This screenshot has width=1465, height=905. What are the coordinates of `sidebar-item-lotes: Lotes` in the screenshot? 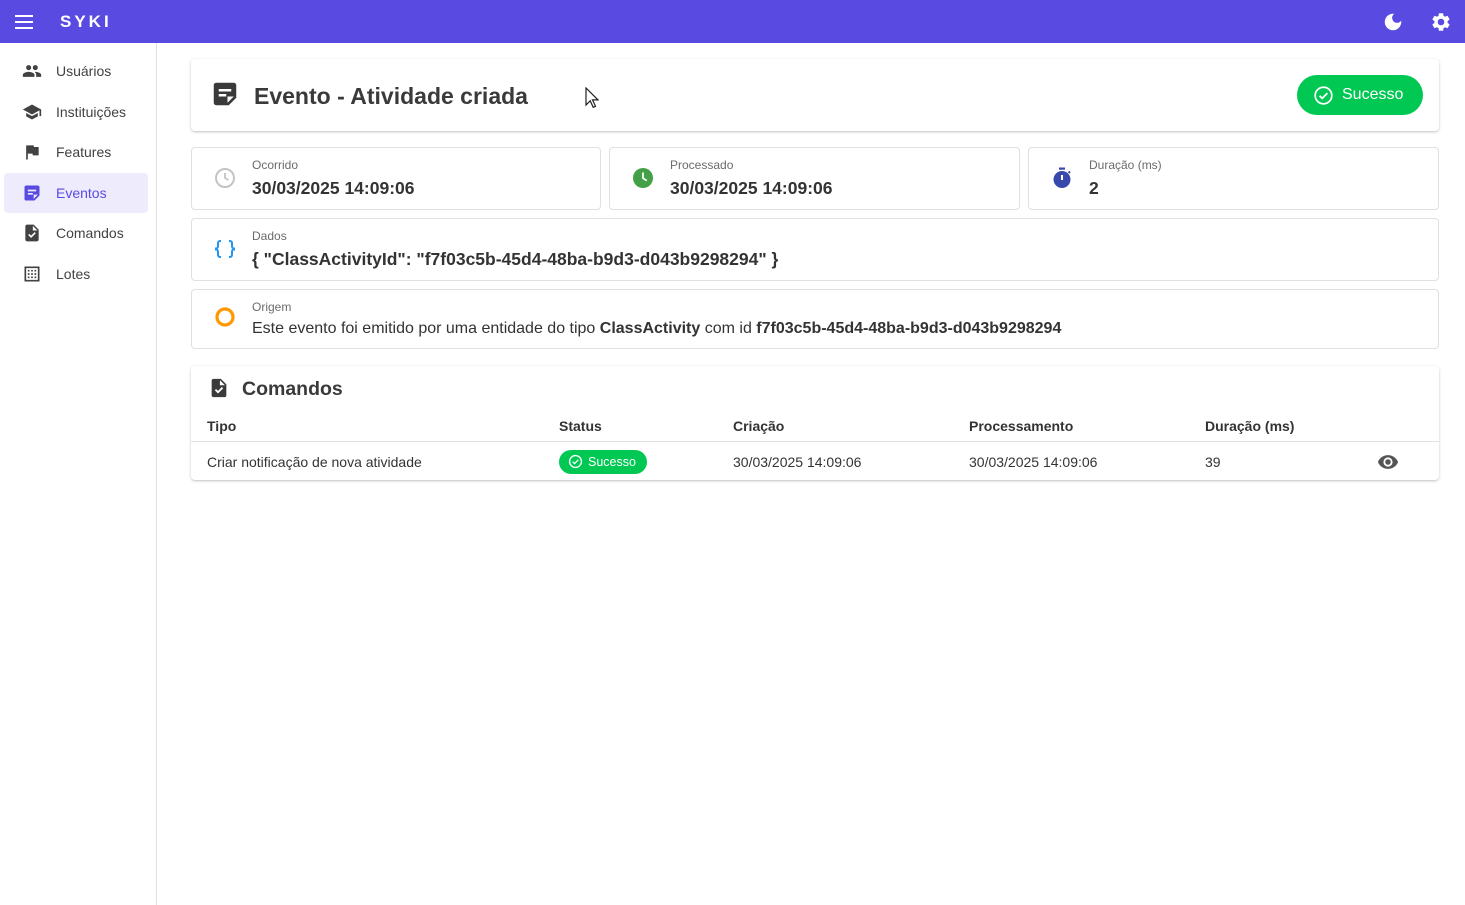 It's located at (76, 274).